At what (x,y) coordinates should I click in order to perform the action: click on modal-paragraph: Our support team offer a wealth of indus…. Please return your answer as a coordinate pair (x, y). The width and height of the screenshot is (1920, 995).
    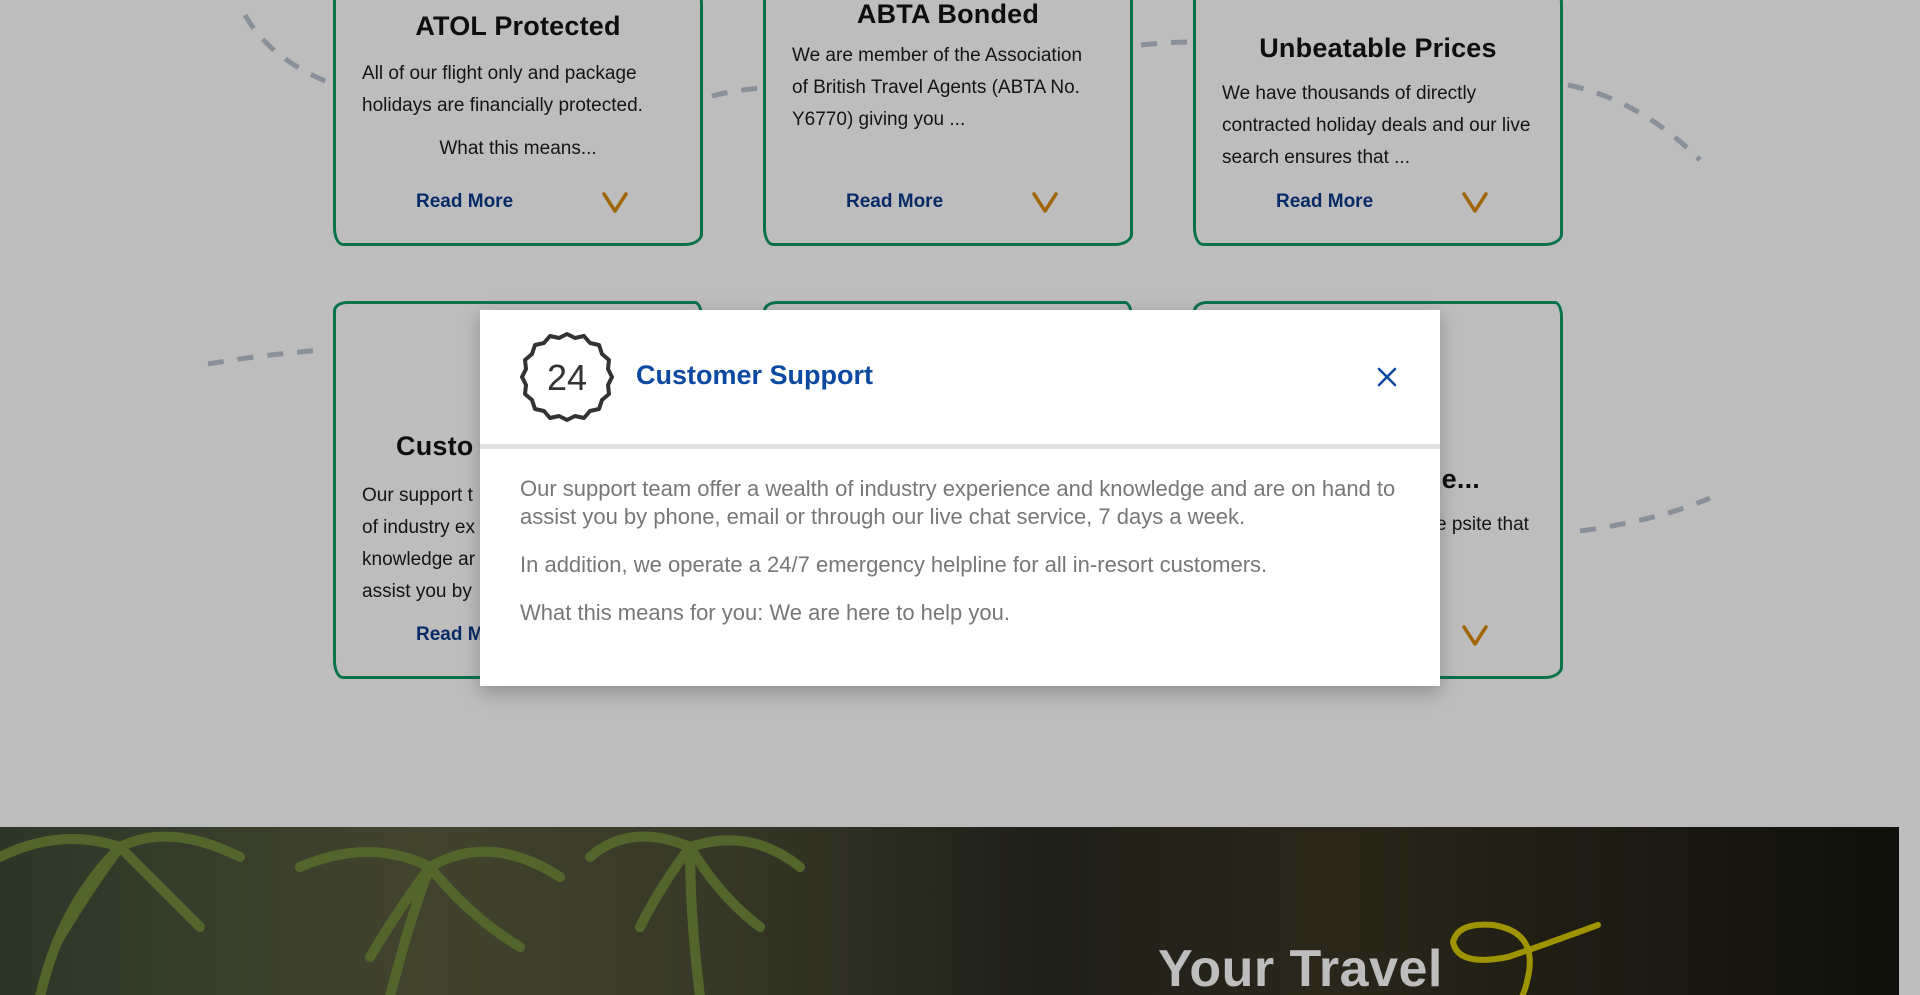
    Looking at the image, I should click on (958, 502).